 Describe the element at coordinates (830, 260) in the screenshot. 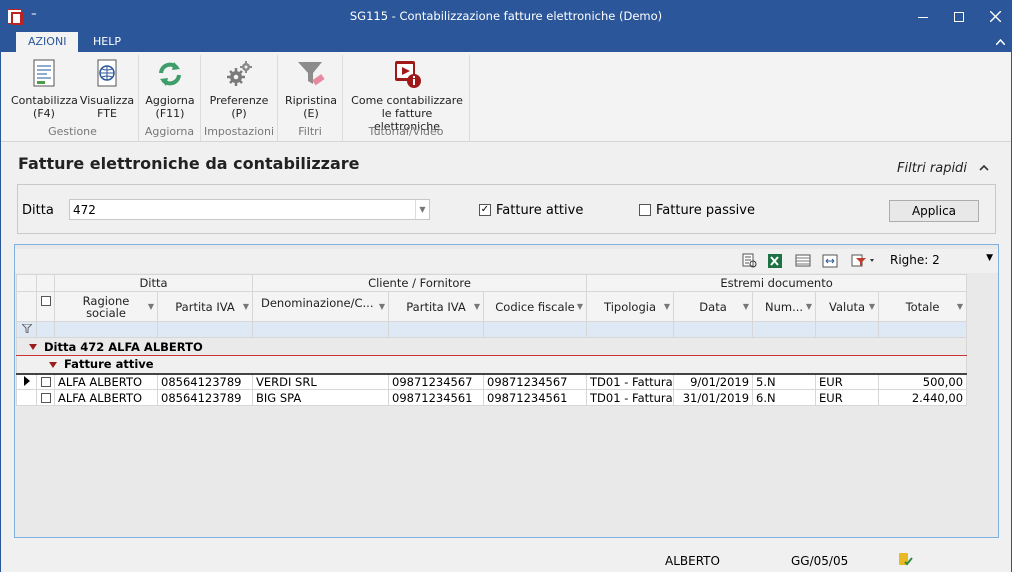

I see `auto-fit-icon` at that location.